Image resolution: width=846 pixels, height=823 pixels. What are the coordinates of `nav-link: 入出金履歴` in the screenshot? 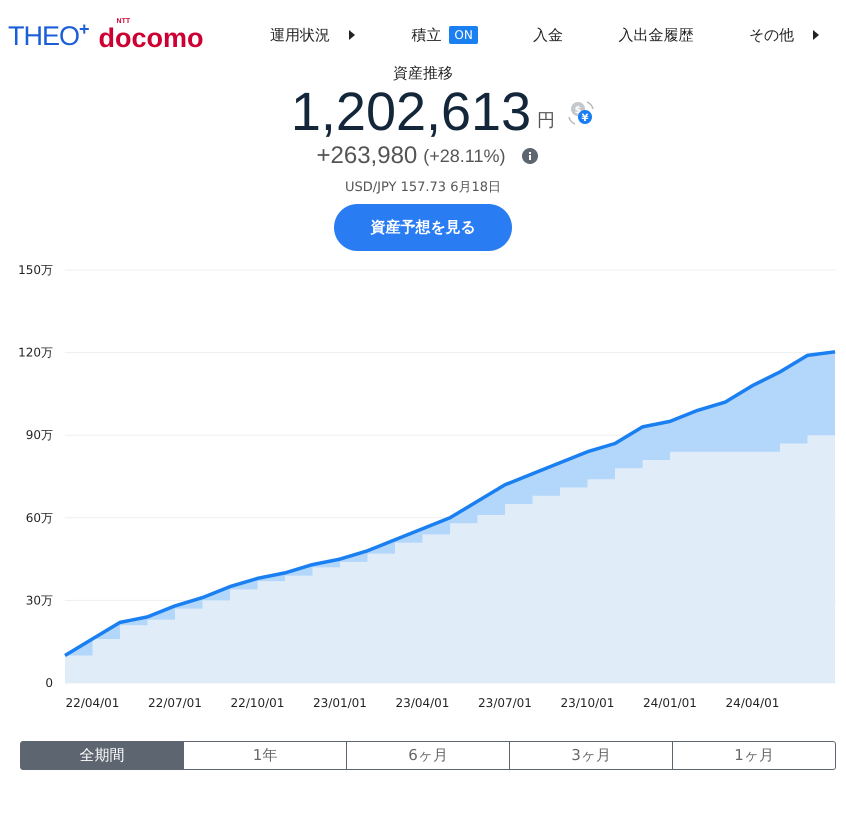 It's located at (656, 35).